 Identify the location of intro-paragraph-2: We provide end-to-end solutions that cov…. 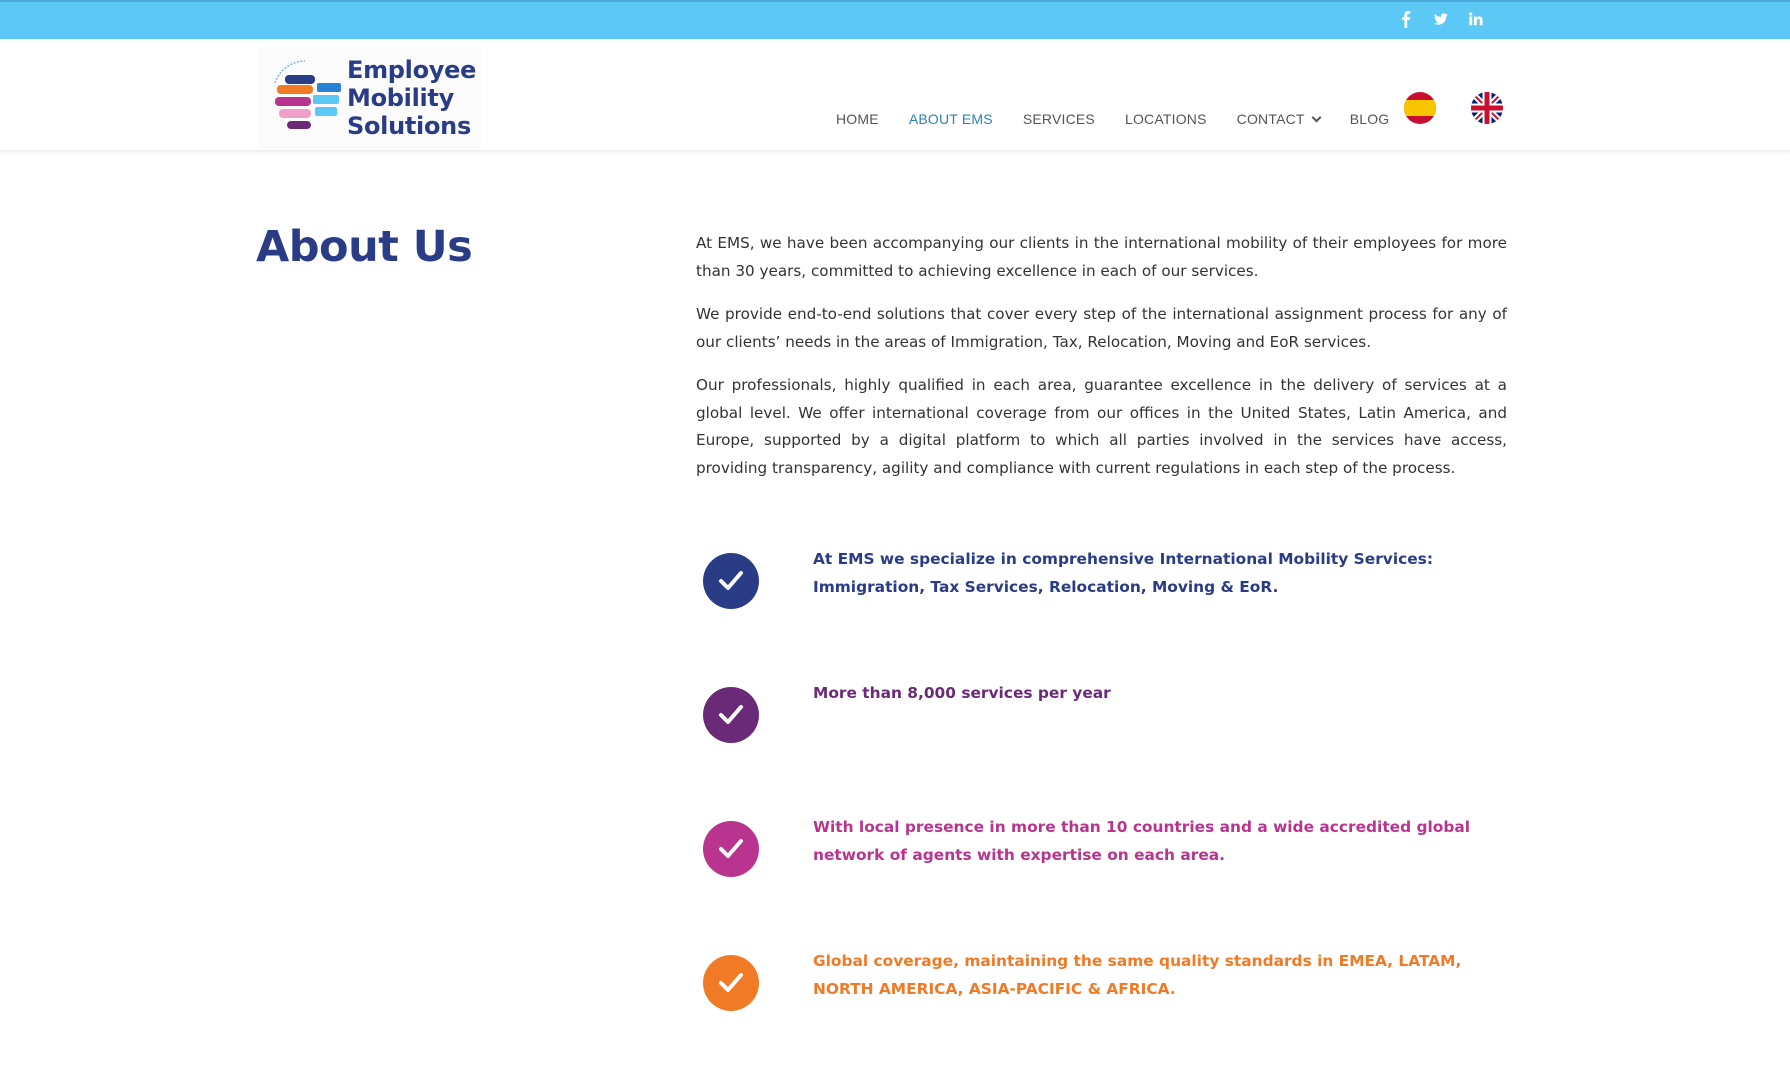
(1101, 328).